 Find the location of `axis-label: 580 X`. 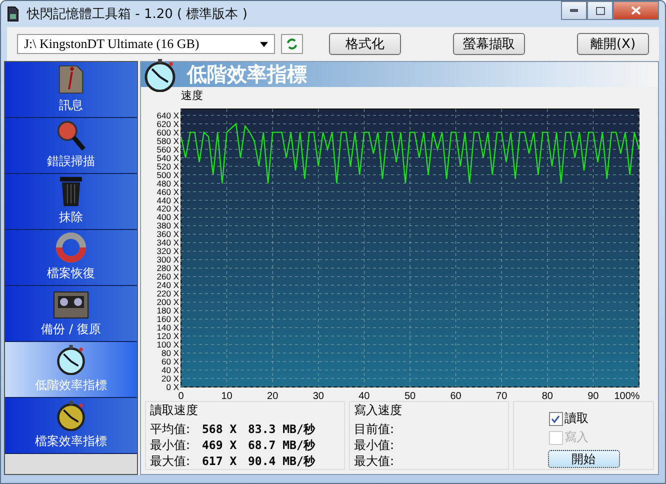

axis-label: 580 X is located at coordinates (167, 141).